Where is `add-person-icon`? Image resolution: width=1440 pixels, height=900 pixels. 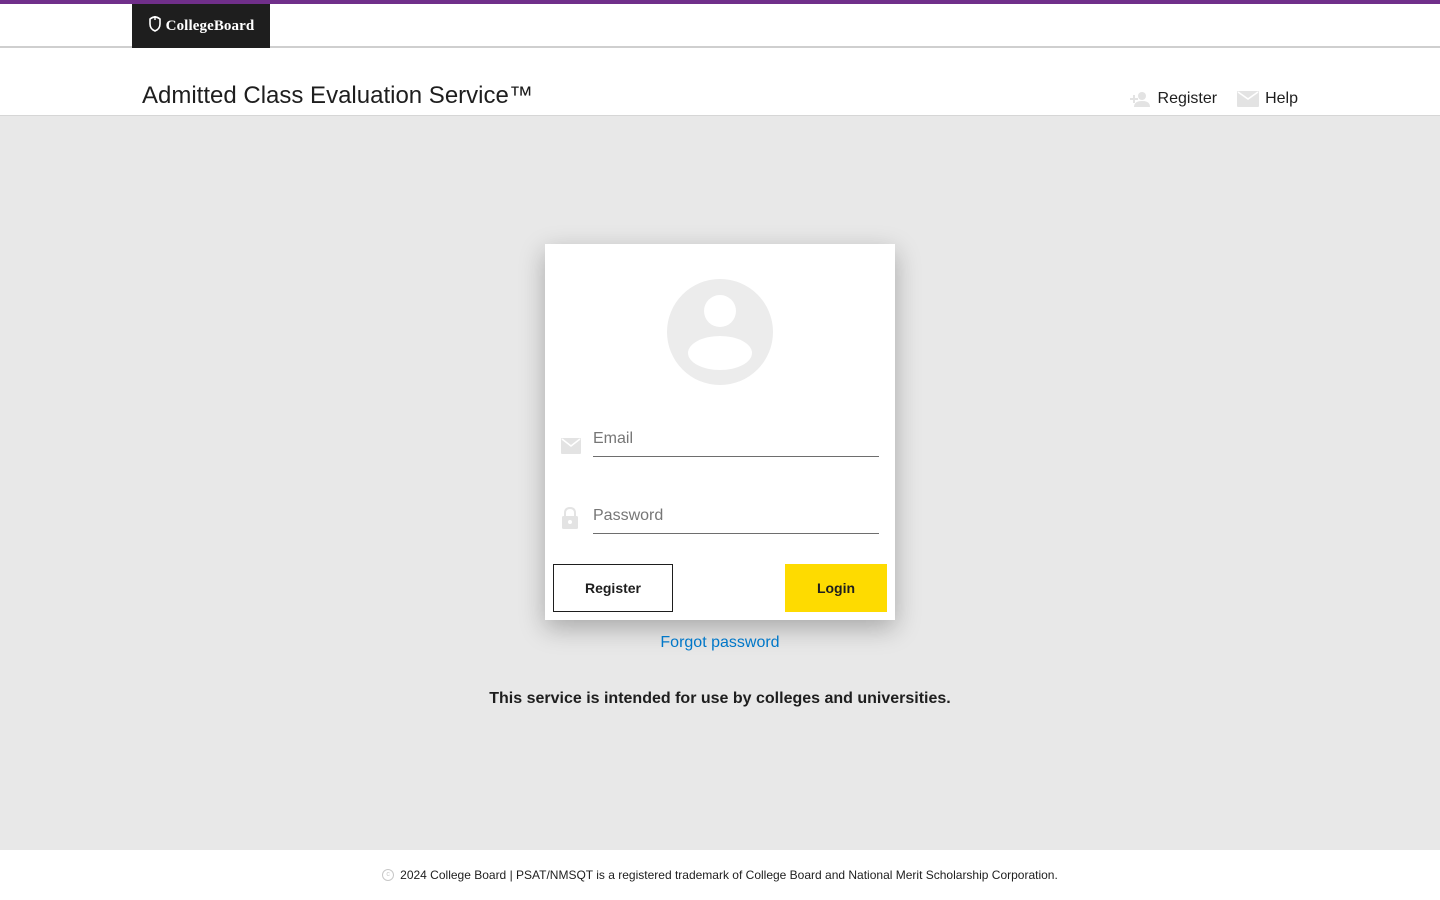
add-person-icon is located at coordinates (1140, 99).